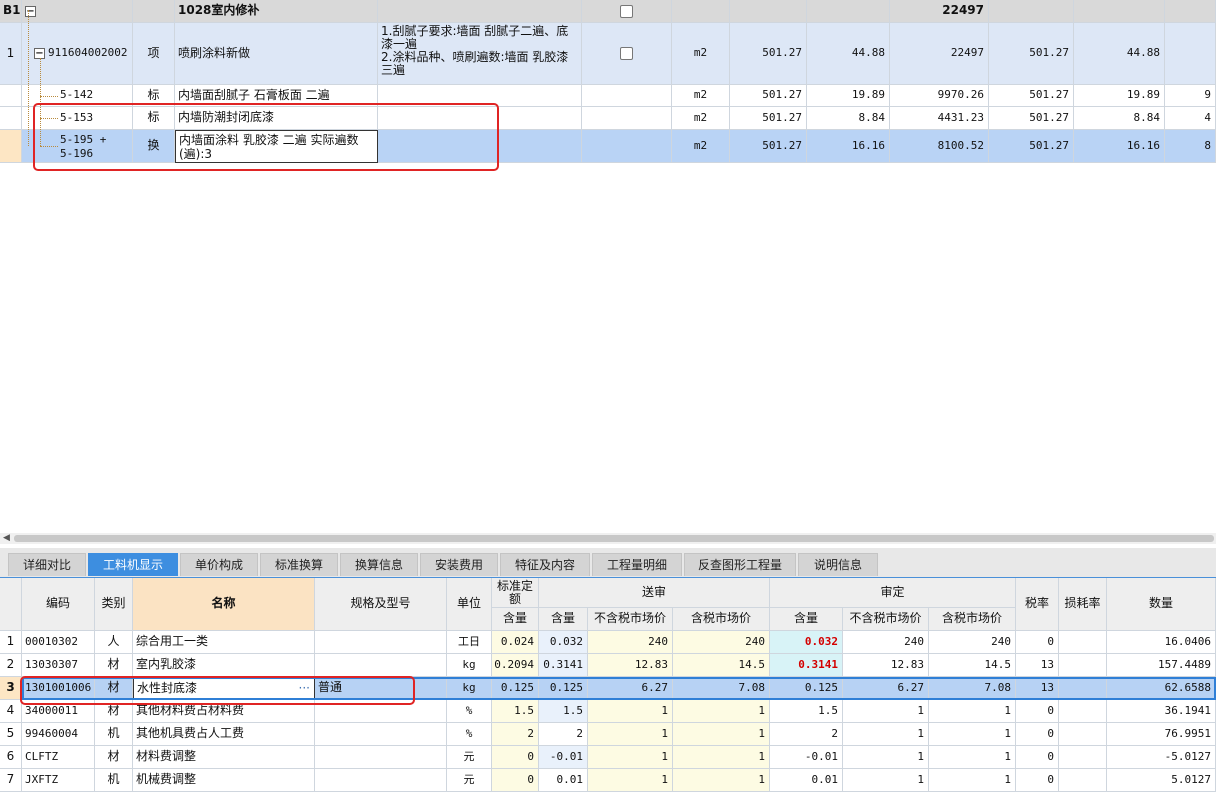 This screenshot has height=810, width=1216. What do you see at coordinates (58, 665) in the screenshot?
I see `resource-code: 13030307` at bounding box center [58, 665].